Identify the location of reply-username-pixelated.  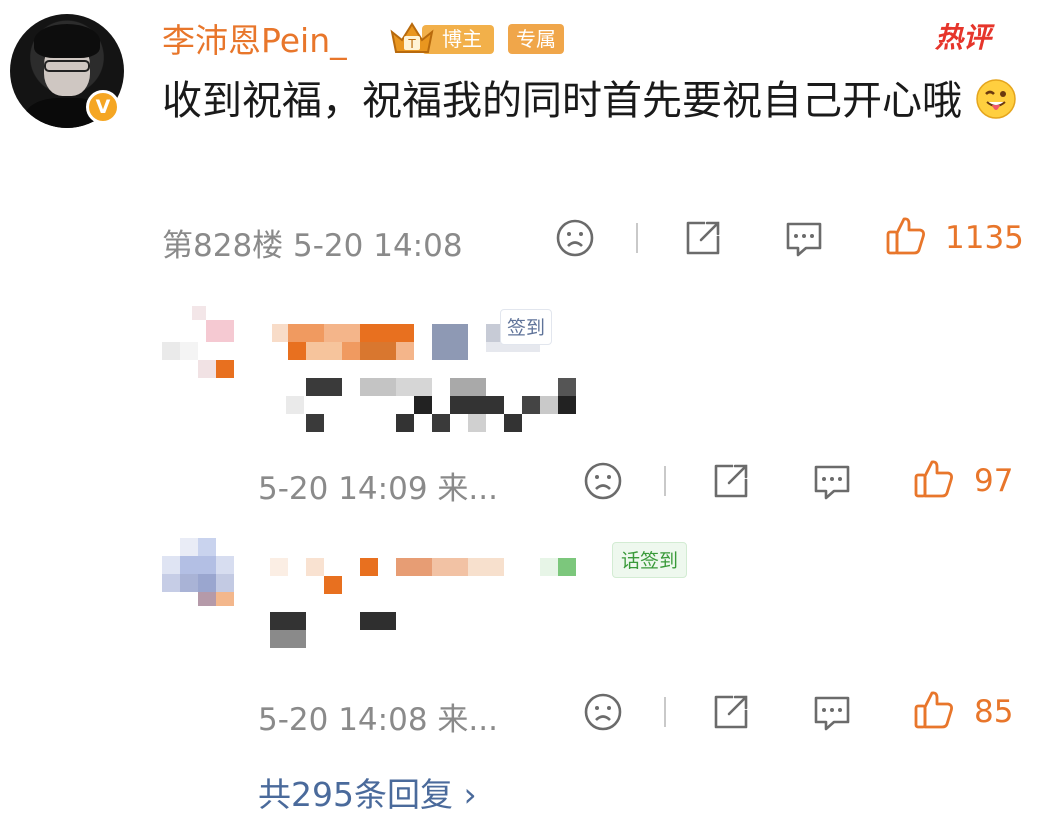
(448, 578).